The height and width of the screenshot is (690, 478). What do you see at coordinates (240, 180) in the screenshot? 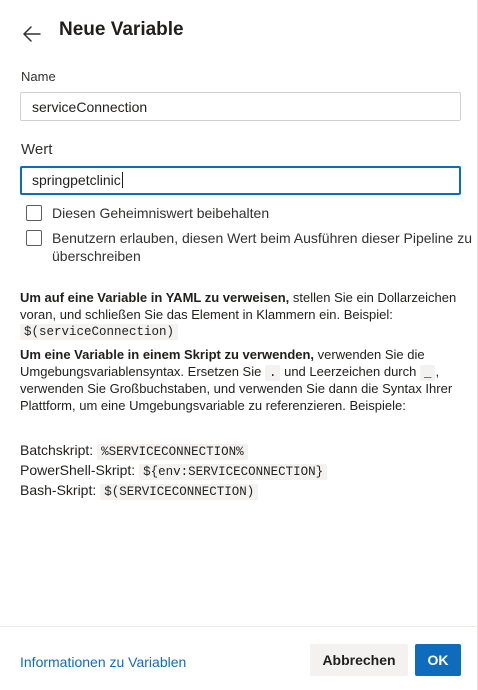
I see `value-input: springpetclinic` at bounding box center [240, 180].